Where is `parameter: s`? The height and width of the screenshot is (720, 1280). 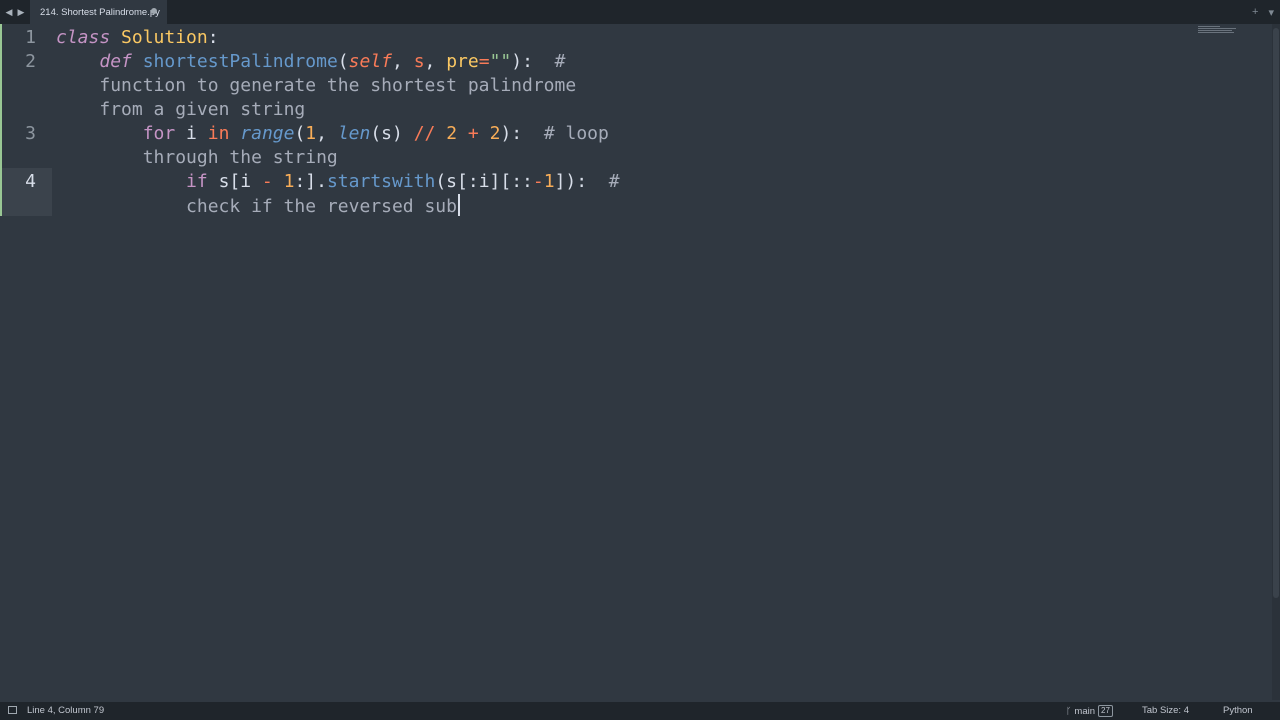
parameter: s is located at coordinates (419, 61).